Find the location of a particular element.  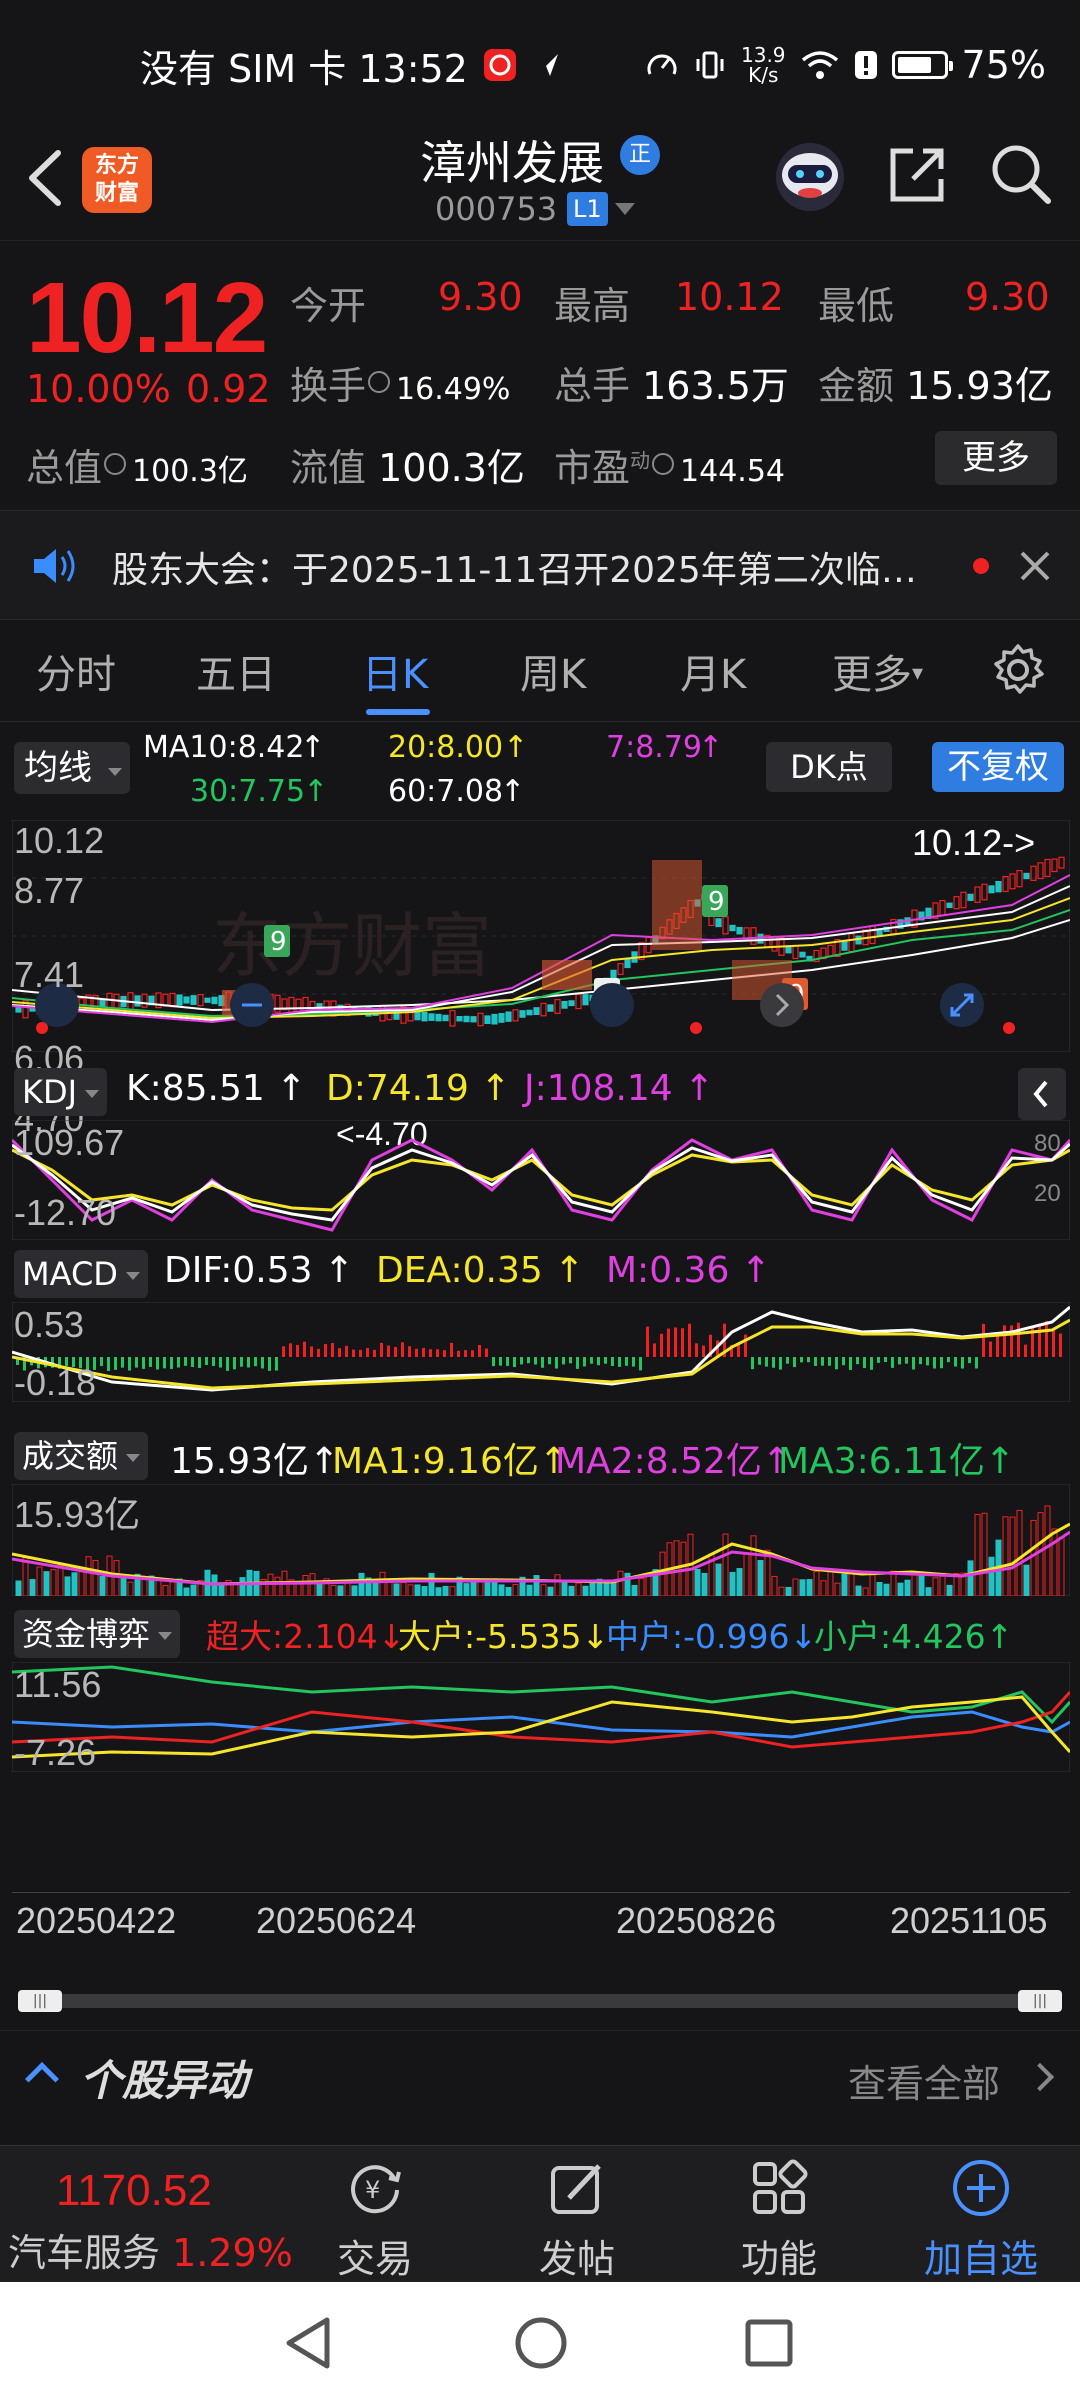

kdj-plot is located at coordinates (541, 1180).